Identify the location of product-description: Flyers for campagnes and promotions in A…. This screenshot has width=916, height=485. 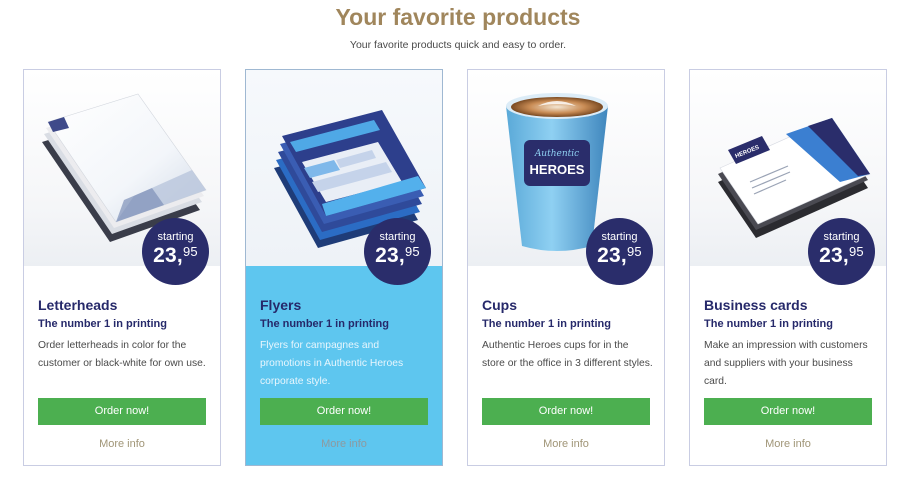
(332, 363).